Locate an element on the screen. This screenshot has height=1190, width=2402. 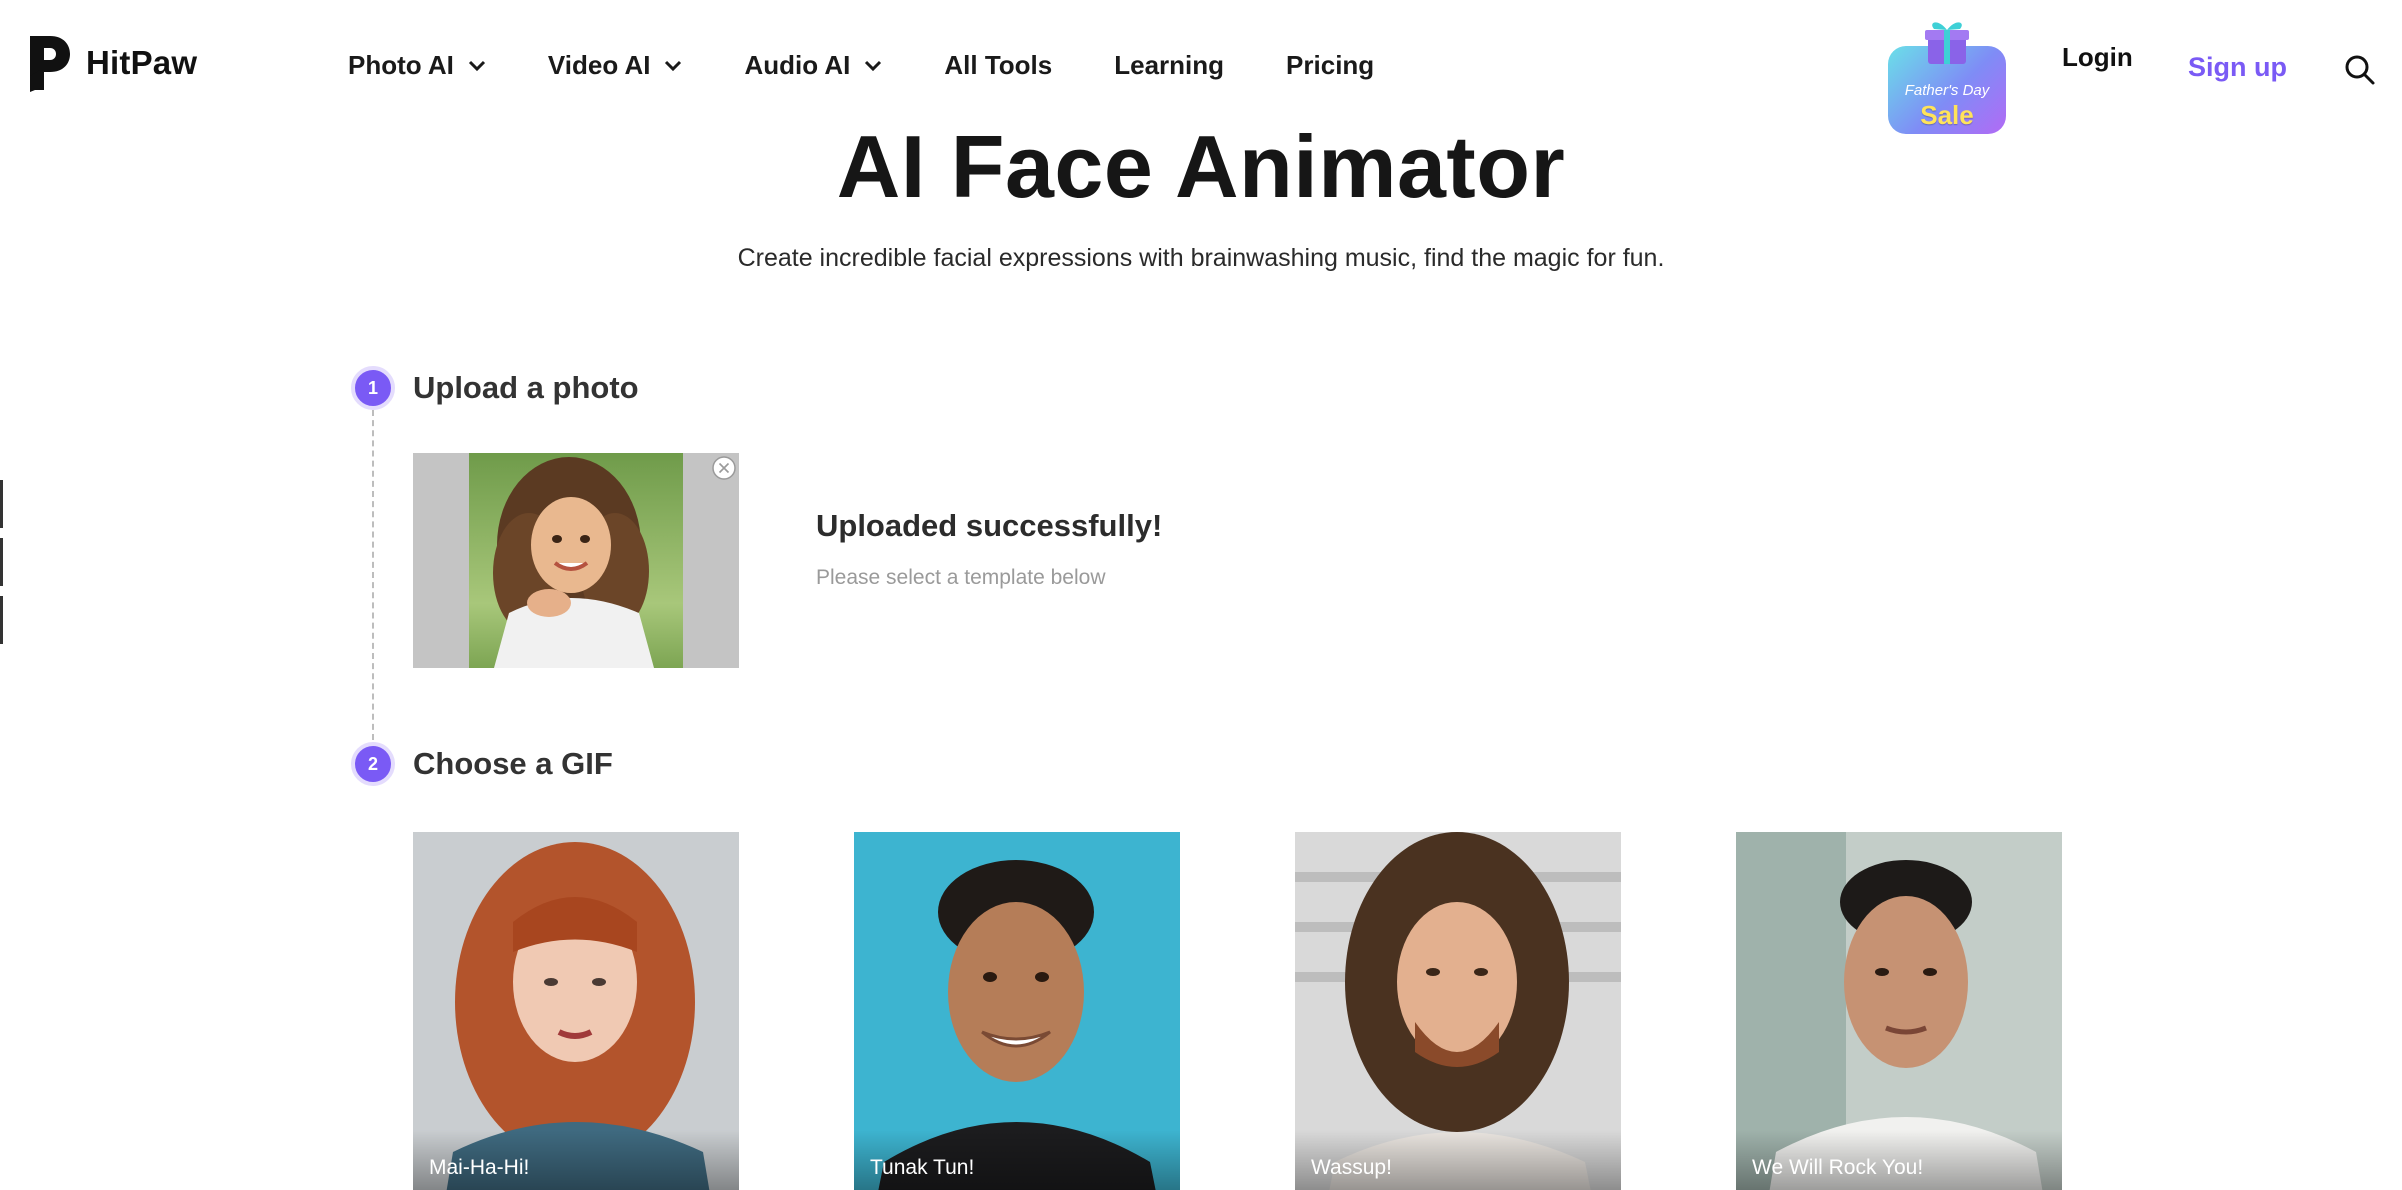
nav-audio-ai: Audio AI is located at coordinates (813, 65).